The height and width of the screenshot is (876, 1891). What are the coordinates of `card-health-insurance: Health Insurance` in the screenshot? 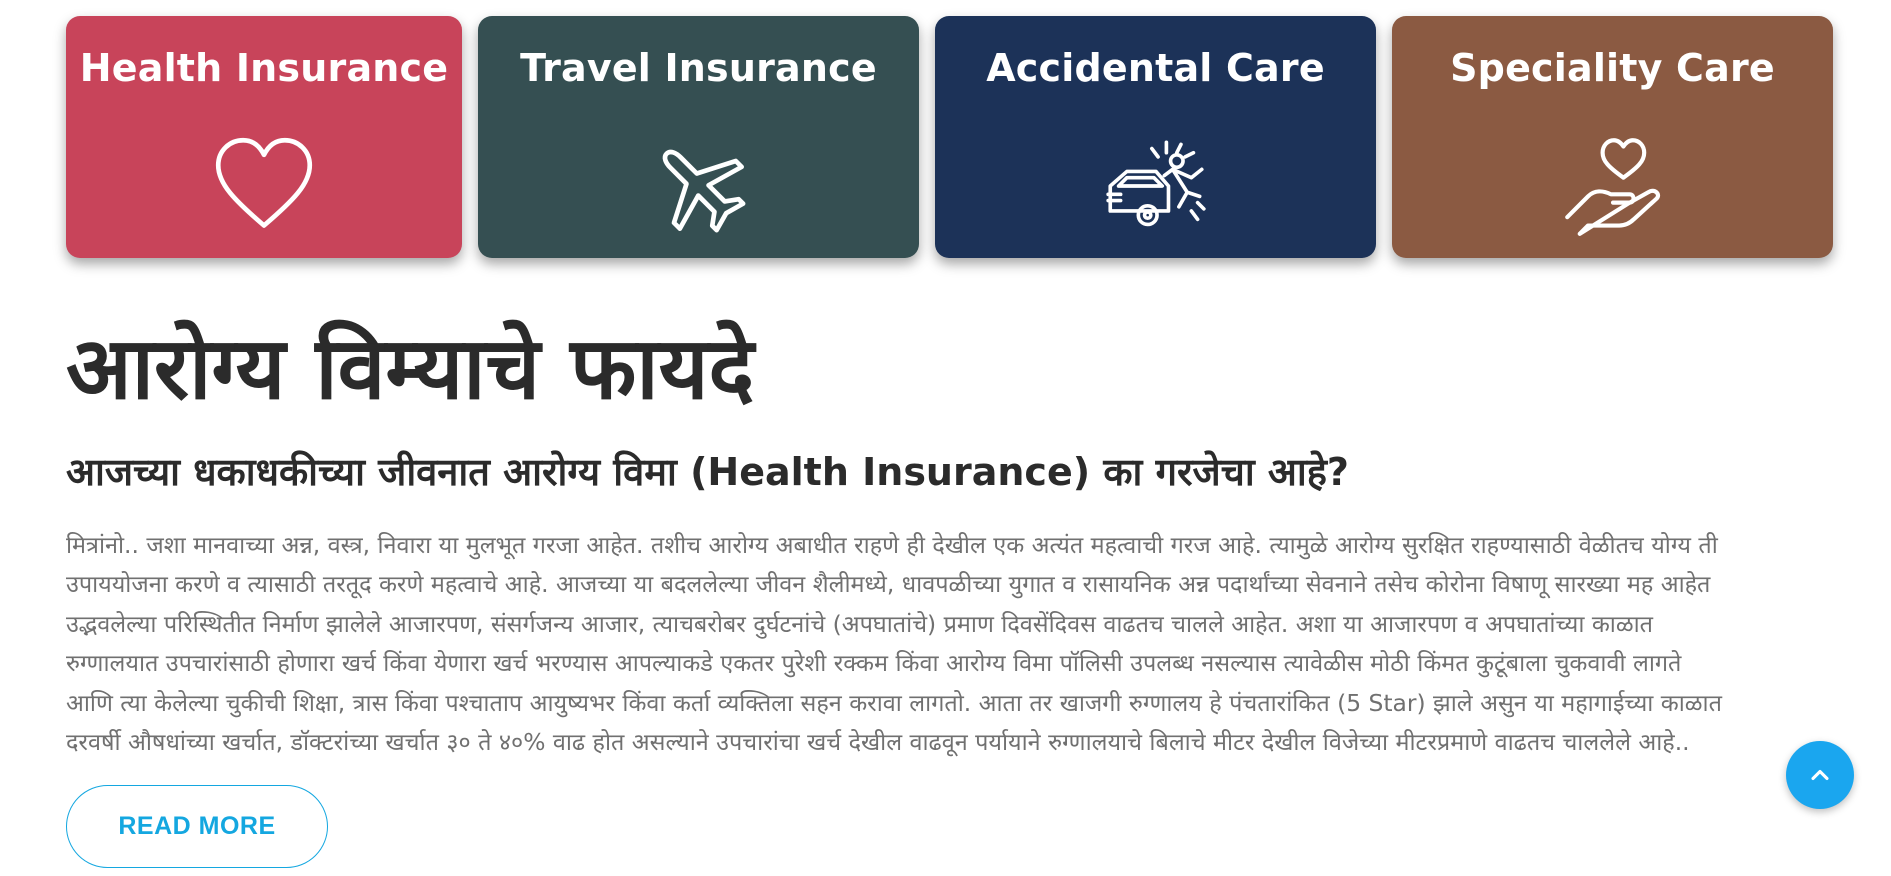 It's located at (264, 137).